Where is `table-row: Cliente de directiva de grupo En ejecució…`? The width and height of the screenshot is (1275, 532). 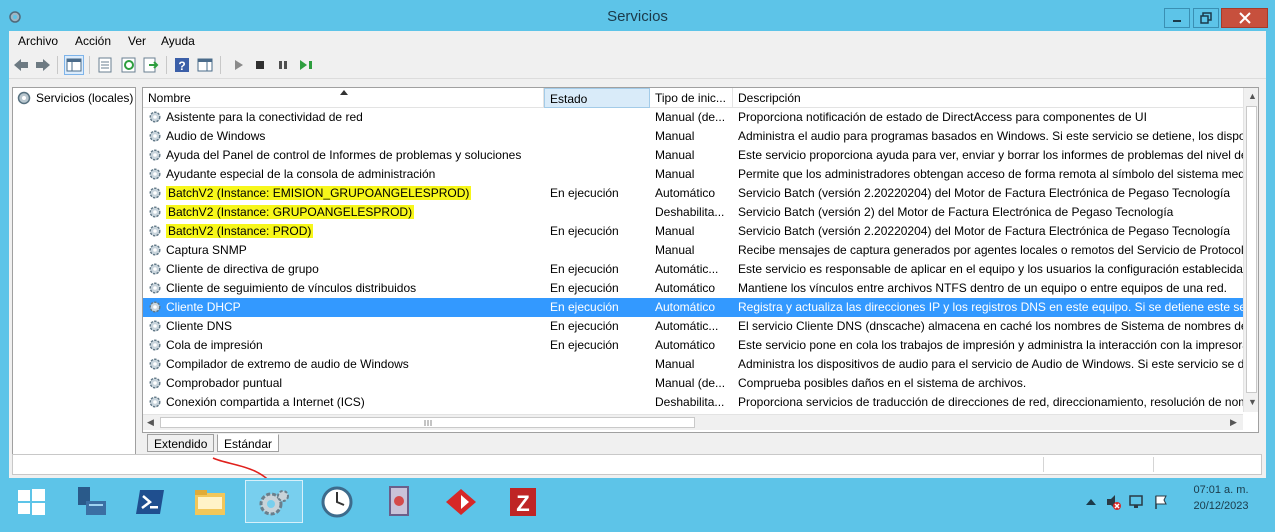
table-row: Cliente de directiva de grupo En ejecució… is located at coordinates (693, 269).